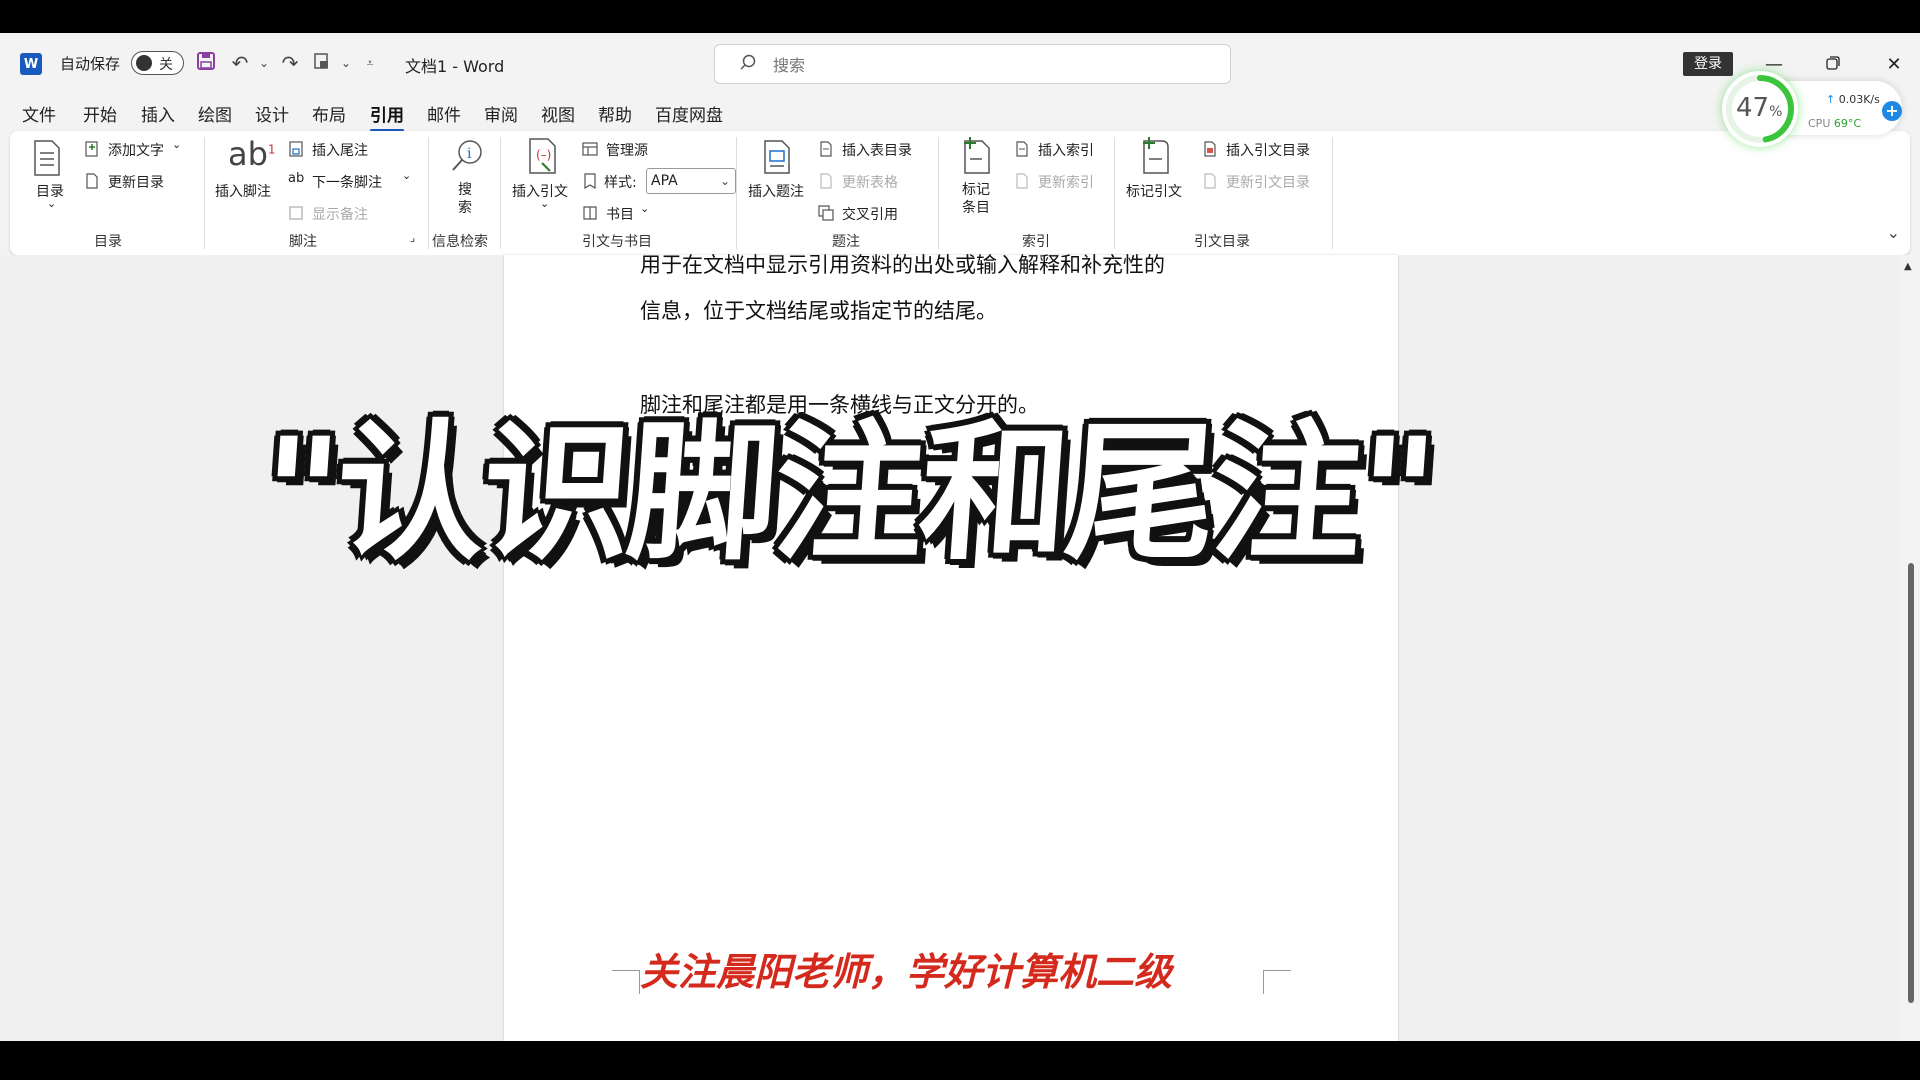 This screenshot has width=1920, height=1080. Describe the element at coordinates (1022, 149) in the screenshot. I see `insert-index-icon` at that location.